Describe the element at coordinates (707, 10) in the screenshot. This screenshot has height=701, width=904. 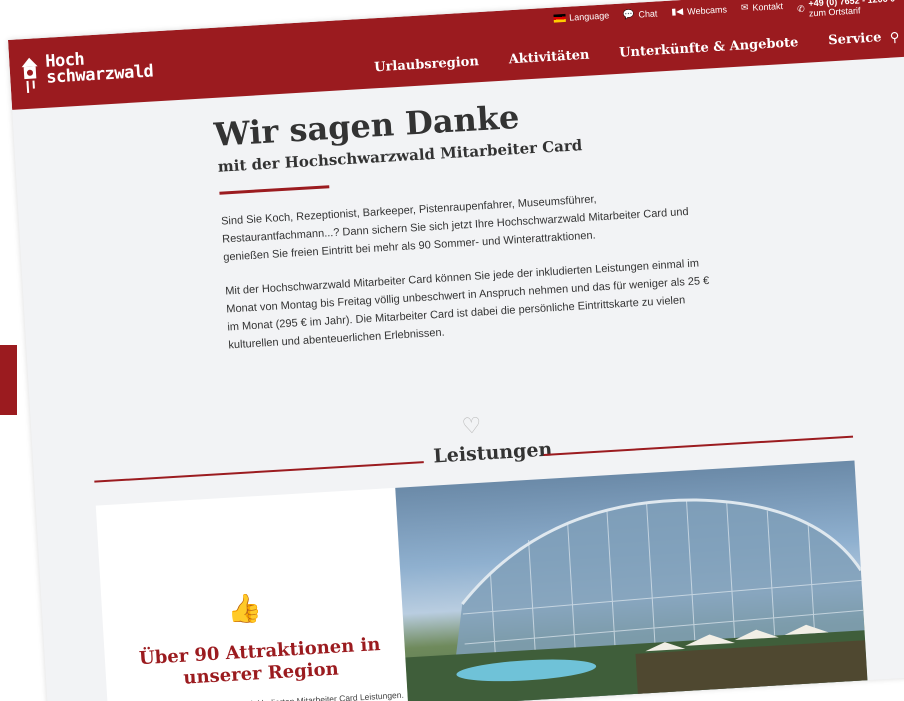
I see `webcams-label: Webcams` at that location.